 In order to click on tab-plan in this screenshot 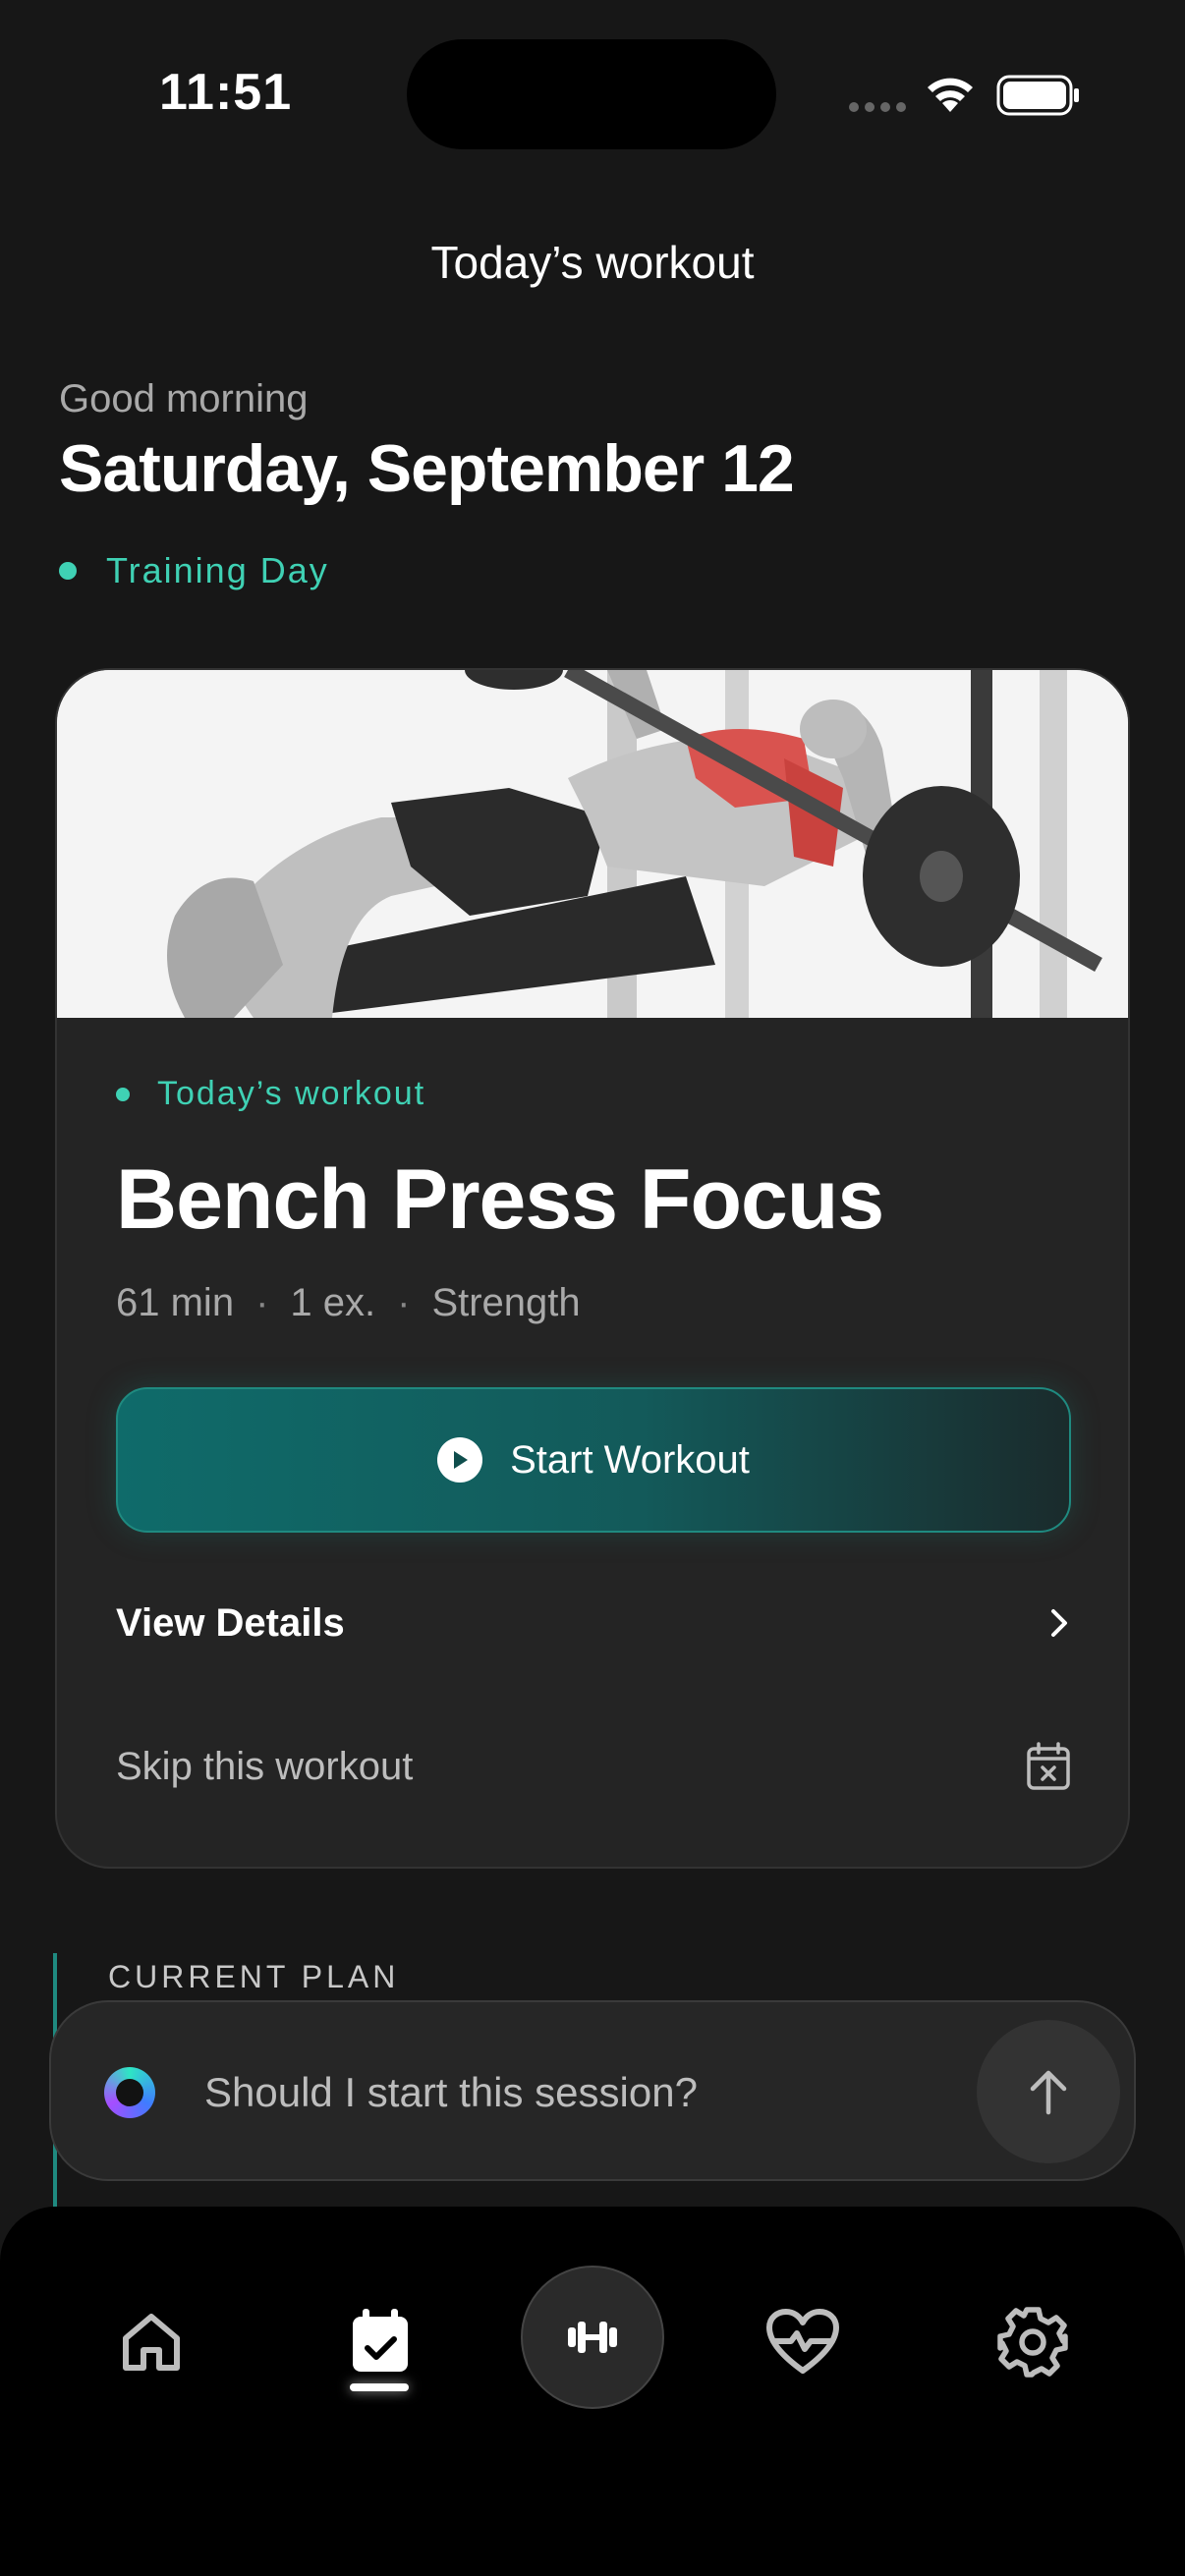, I will do `click(380, 2342)`.